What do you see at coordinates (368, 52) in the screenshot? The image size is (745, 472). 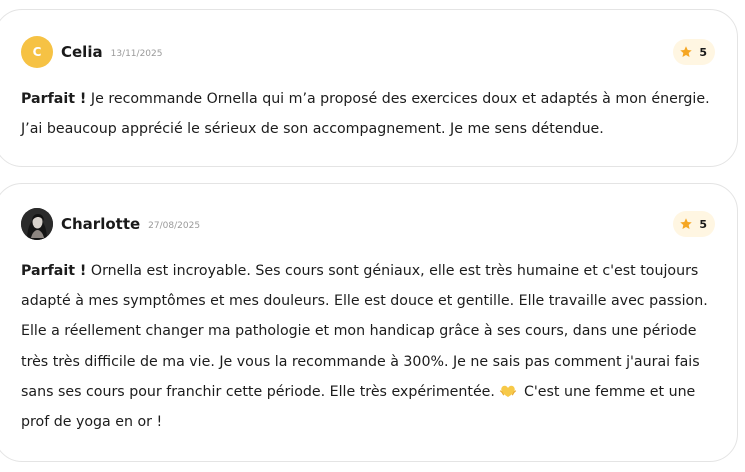 I see `review-header: C Celia 13/11/2025 5` at bounding box center [368, 52].